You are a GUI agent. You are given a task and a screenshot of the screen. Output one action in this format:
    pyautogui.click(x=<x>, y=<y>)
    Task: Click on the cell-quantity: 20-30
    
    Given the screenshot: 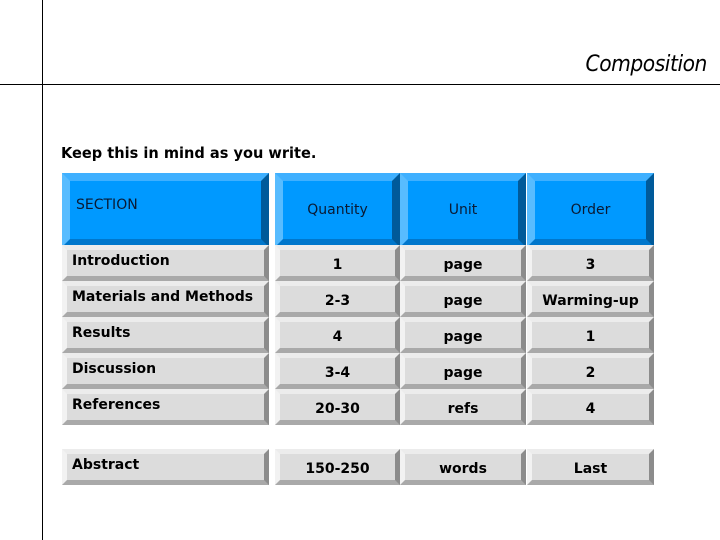 What is the action you would take?
    pyautogui.click(x=337, y=407)
    